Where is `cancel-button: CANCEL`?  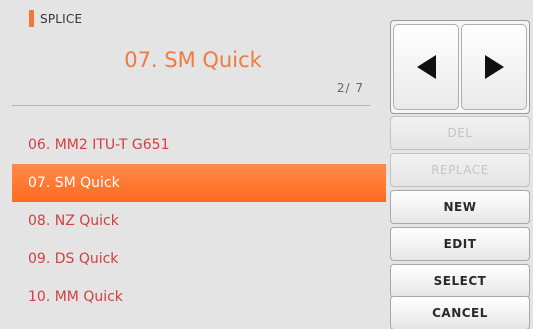
cancel-button: CANCEL is located at coordinates (460, 312).